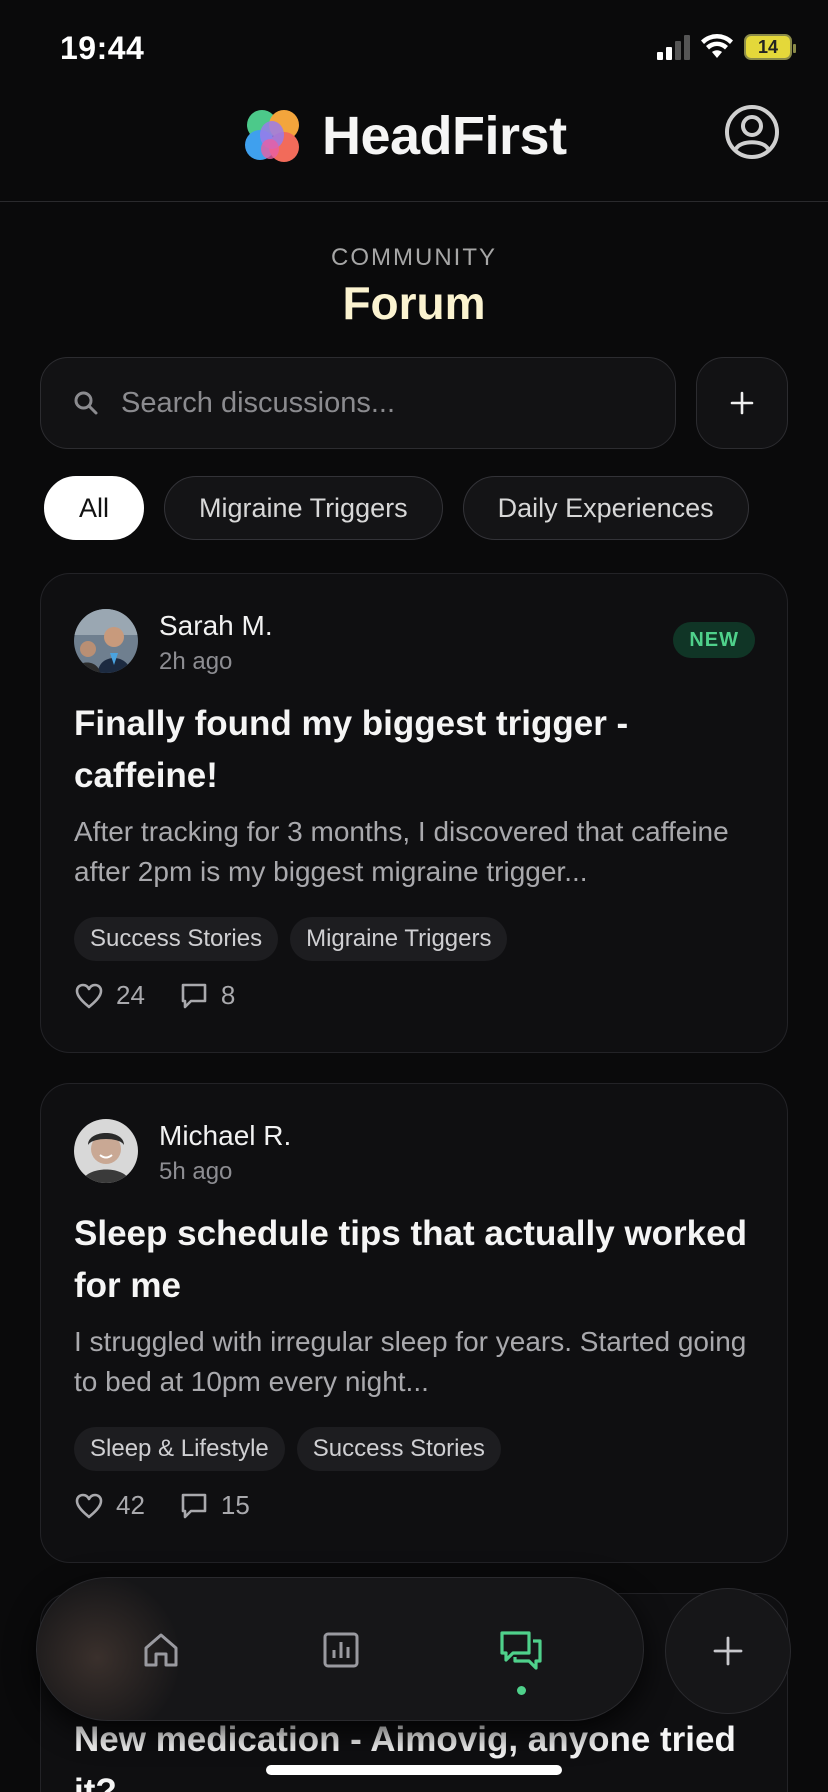 The image size is (828, 1792). What do you see at coordinates (714, 640) in the screenshot?
I see `new-badge: NEW` at bounding box center [714, 640].